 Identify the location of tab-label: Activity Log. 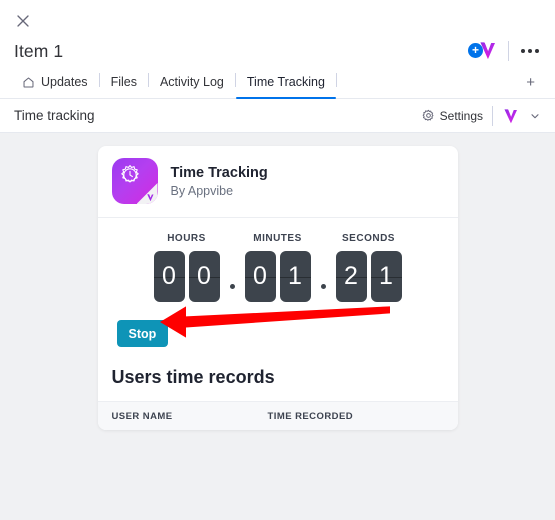
(191, 82).